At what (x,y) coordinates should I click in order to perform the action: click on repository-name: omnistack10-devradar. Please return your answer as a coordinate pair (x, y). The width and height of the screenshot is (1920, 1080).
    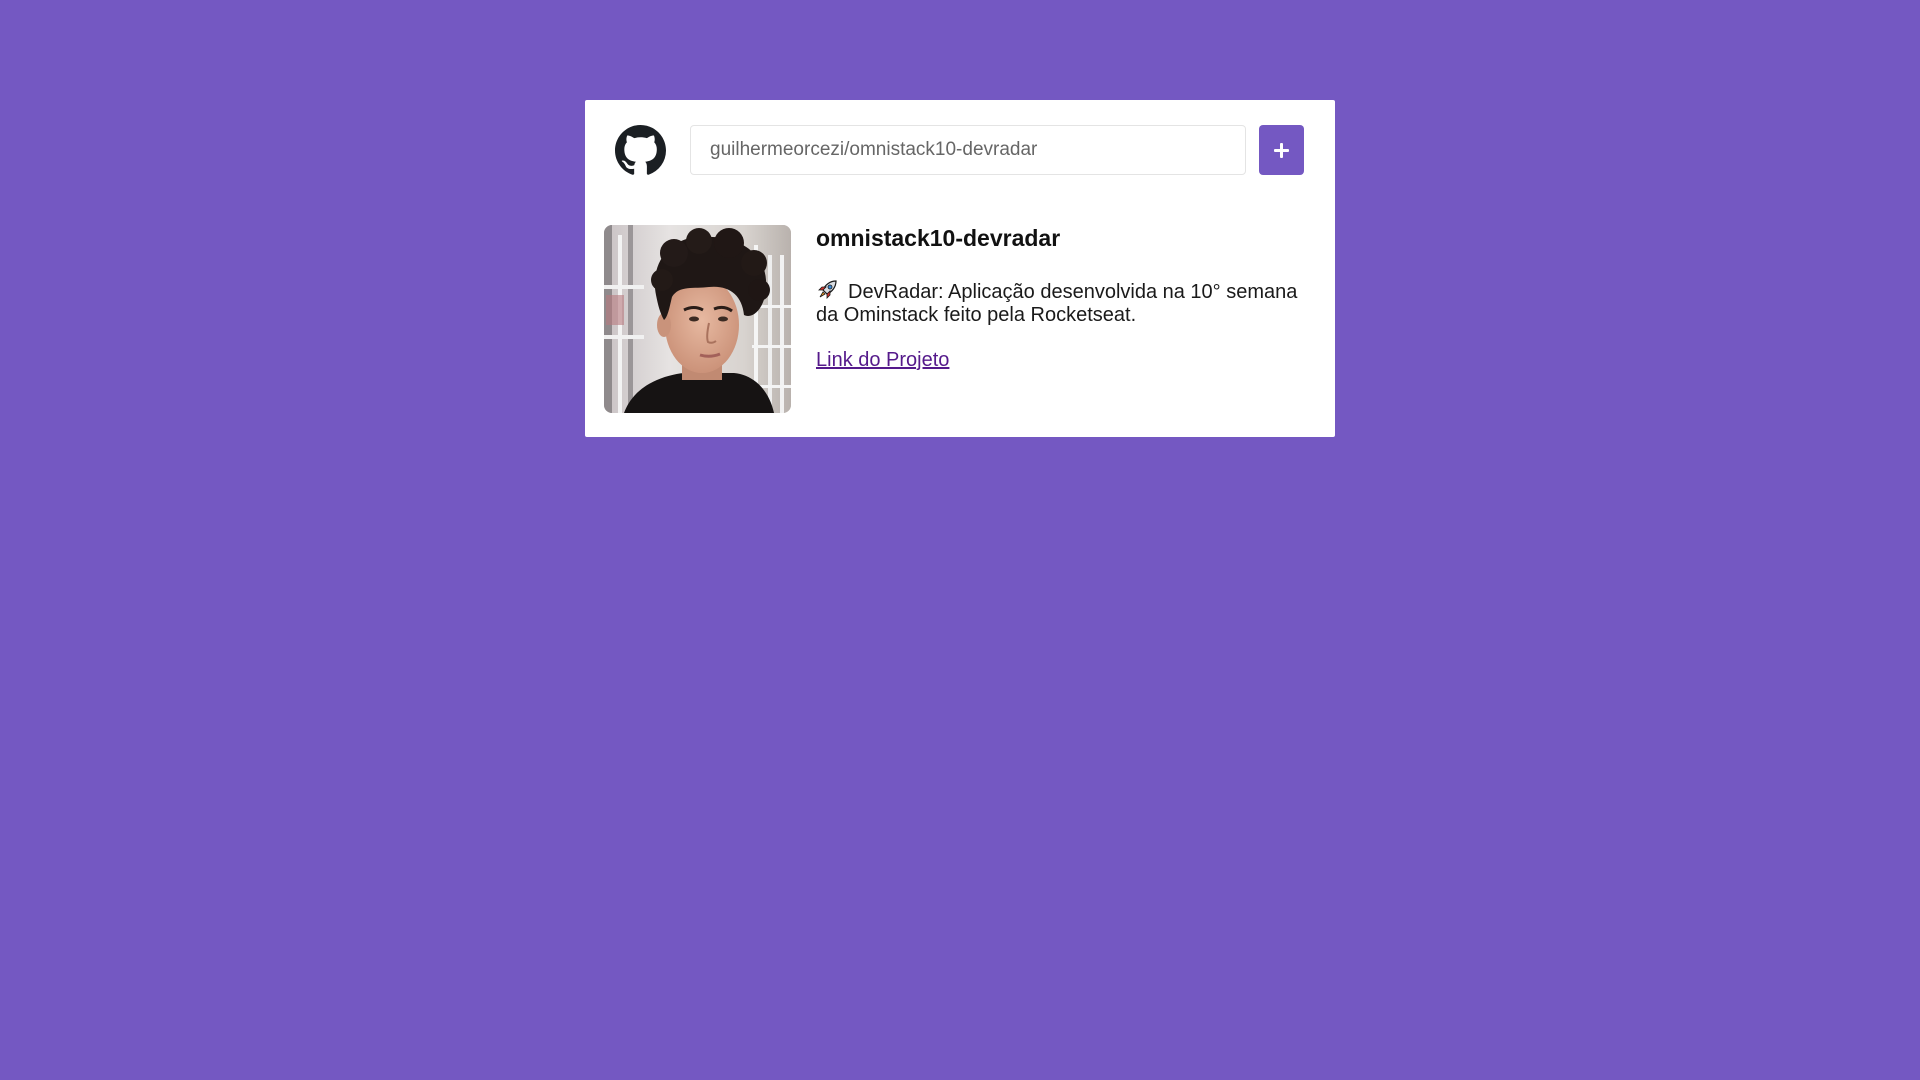
    Looking at the image, I should click on (938, 238).